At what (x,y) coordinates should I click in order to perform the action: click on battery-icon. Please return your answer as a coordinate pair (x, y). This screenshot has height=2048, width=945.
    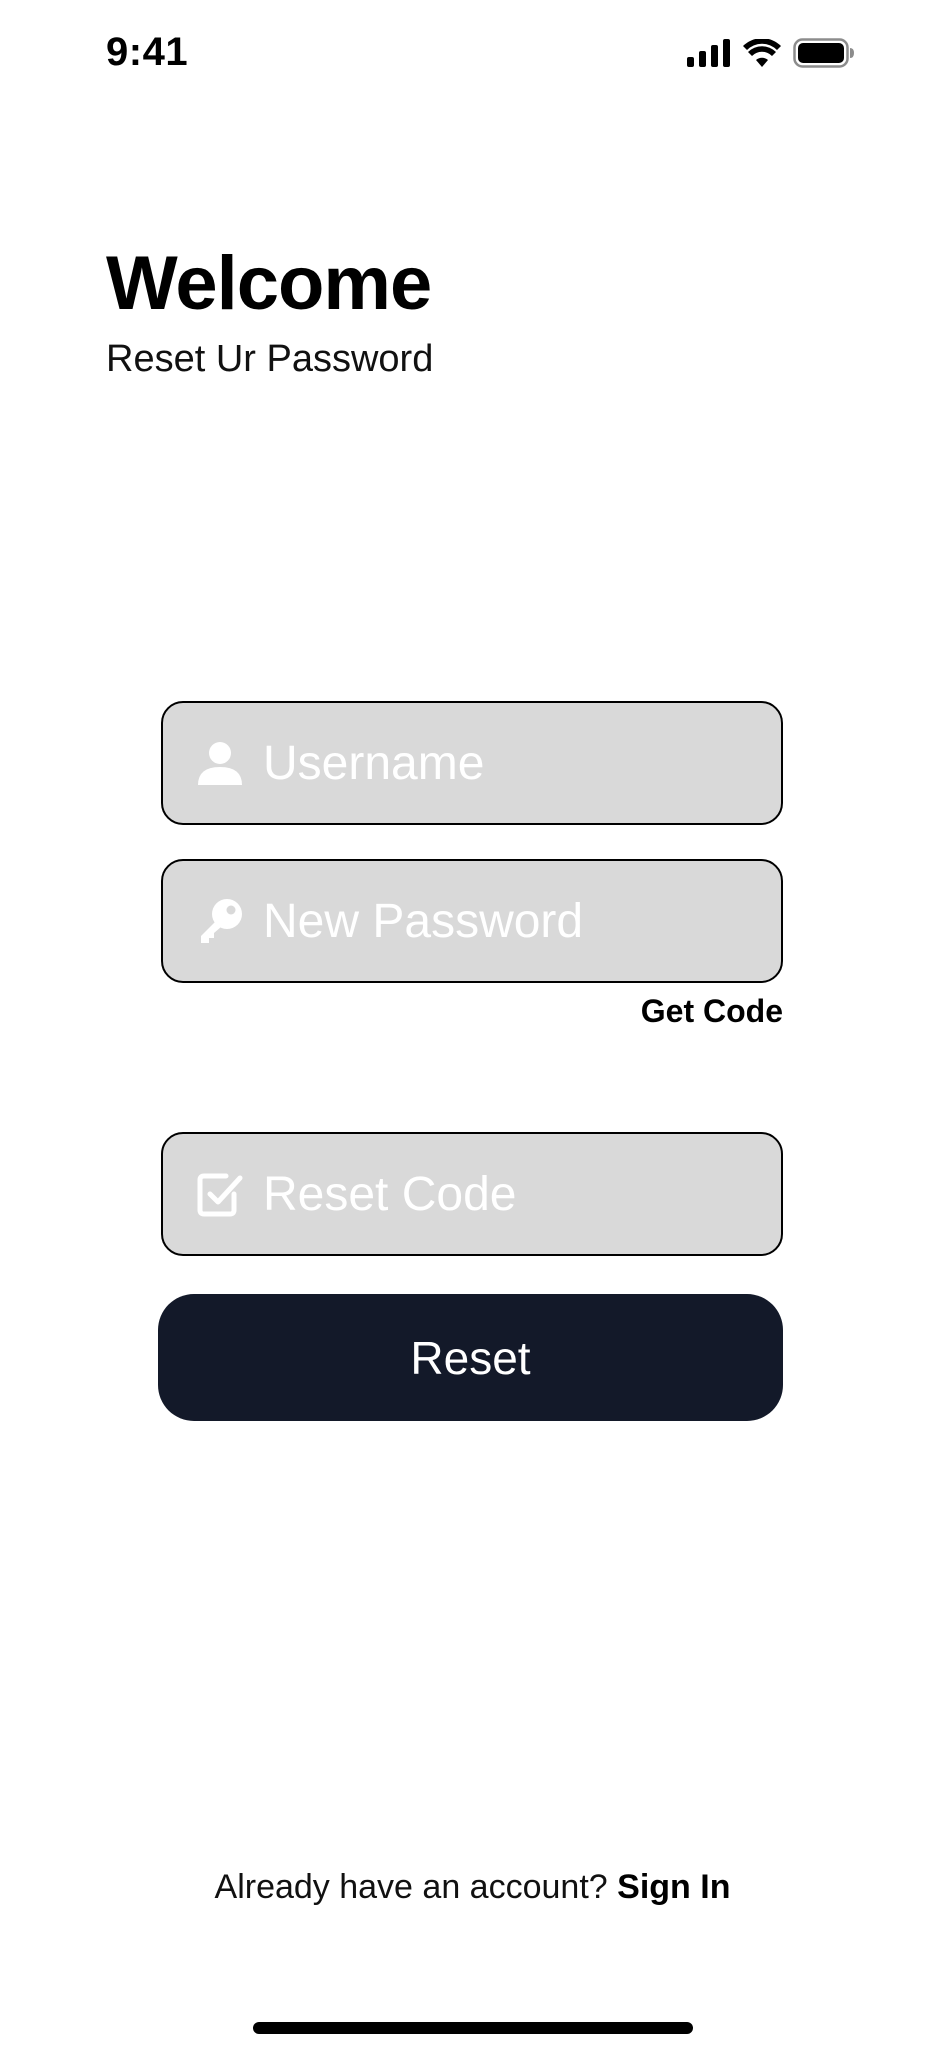
    Looking at the image, I should click on (824, 55).